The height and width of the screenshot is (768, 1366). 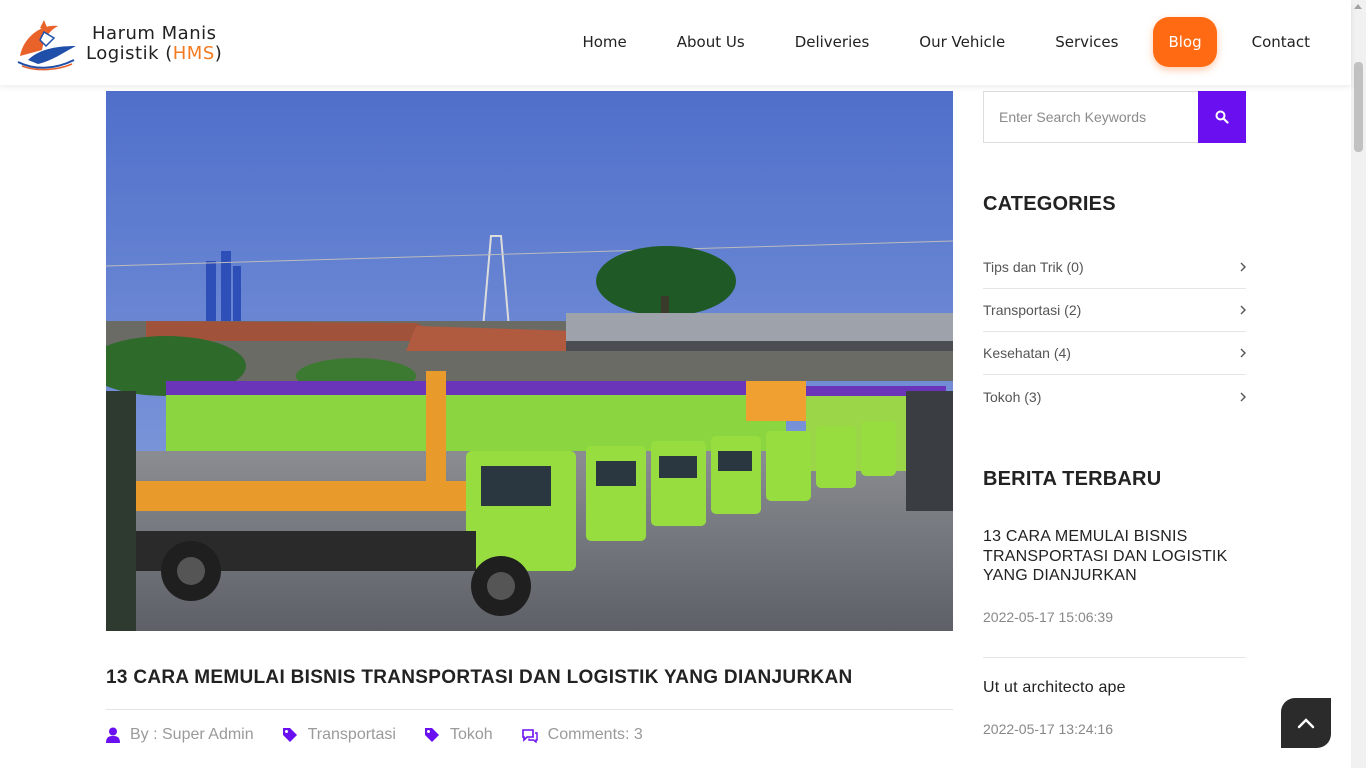 I want to click on post-comments: Comments: 3, so click(x=582, y=735).